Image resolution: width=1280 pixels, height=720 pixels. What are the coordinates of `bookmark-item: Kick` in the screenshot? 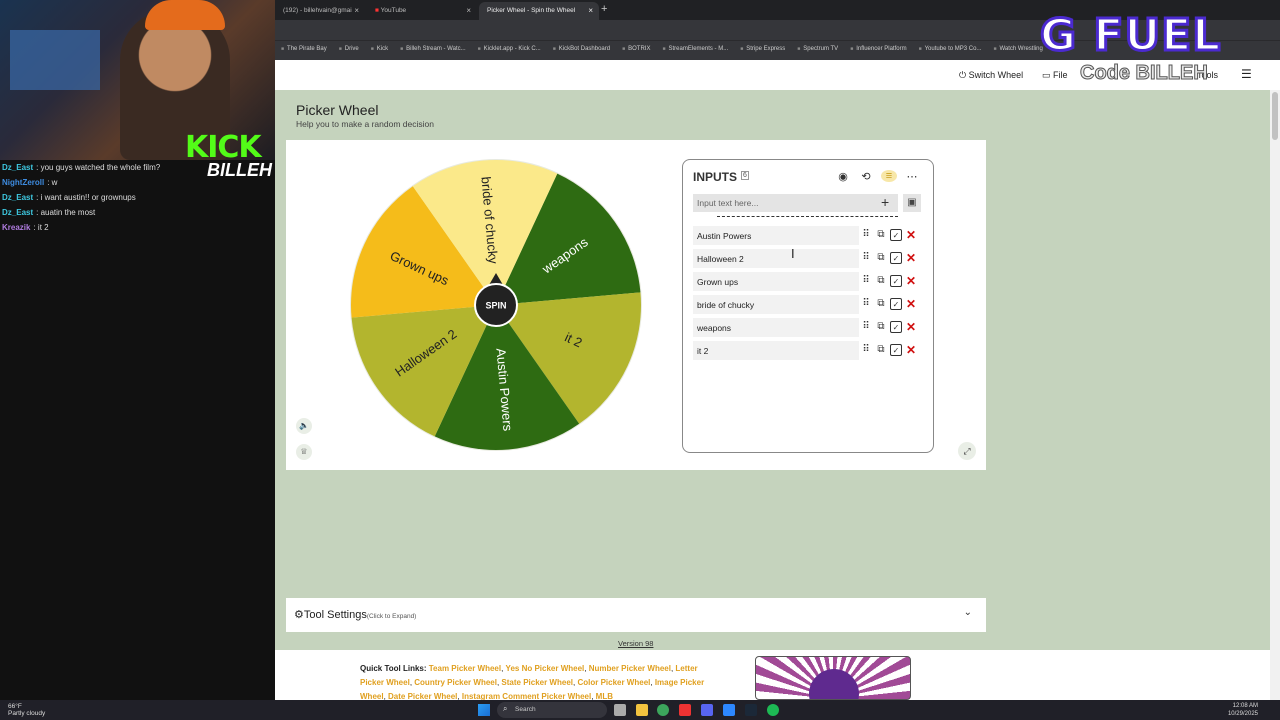 It's located at (379, 49).